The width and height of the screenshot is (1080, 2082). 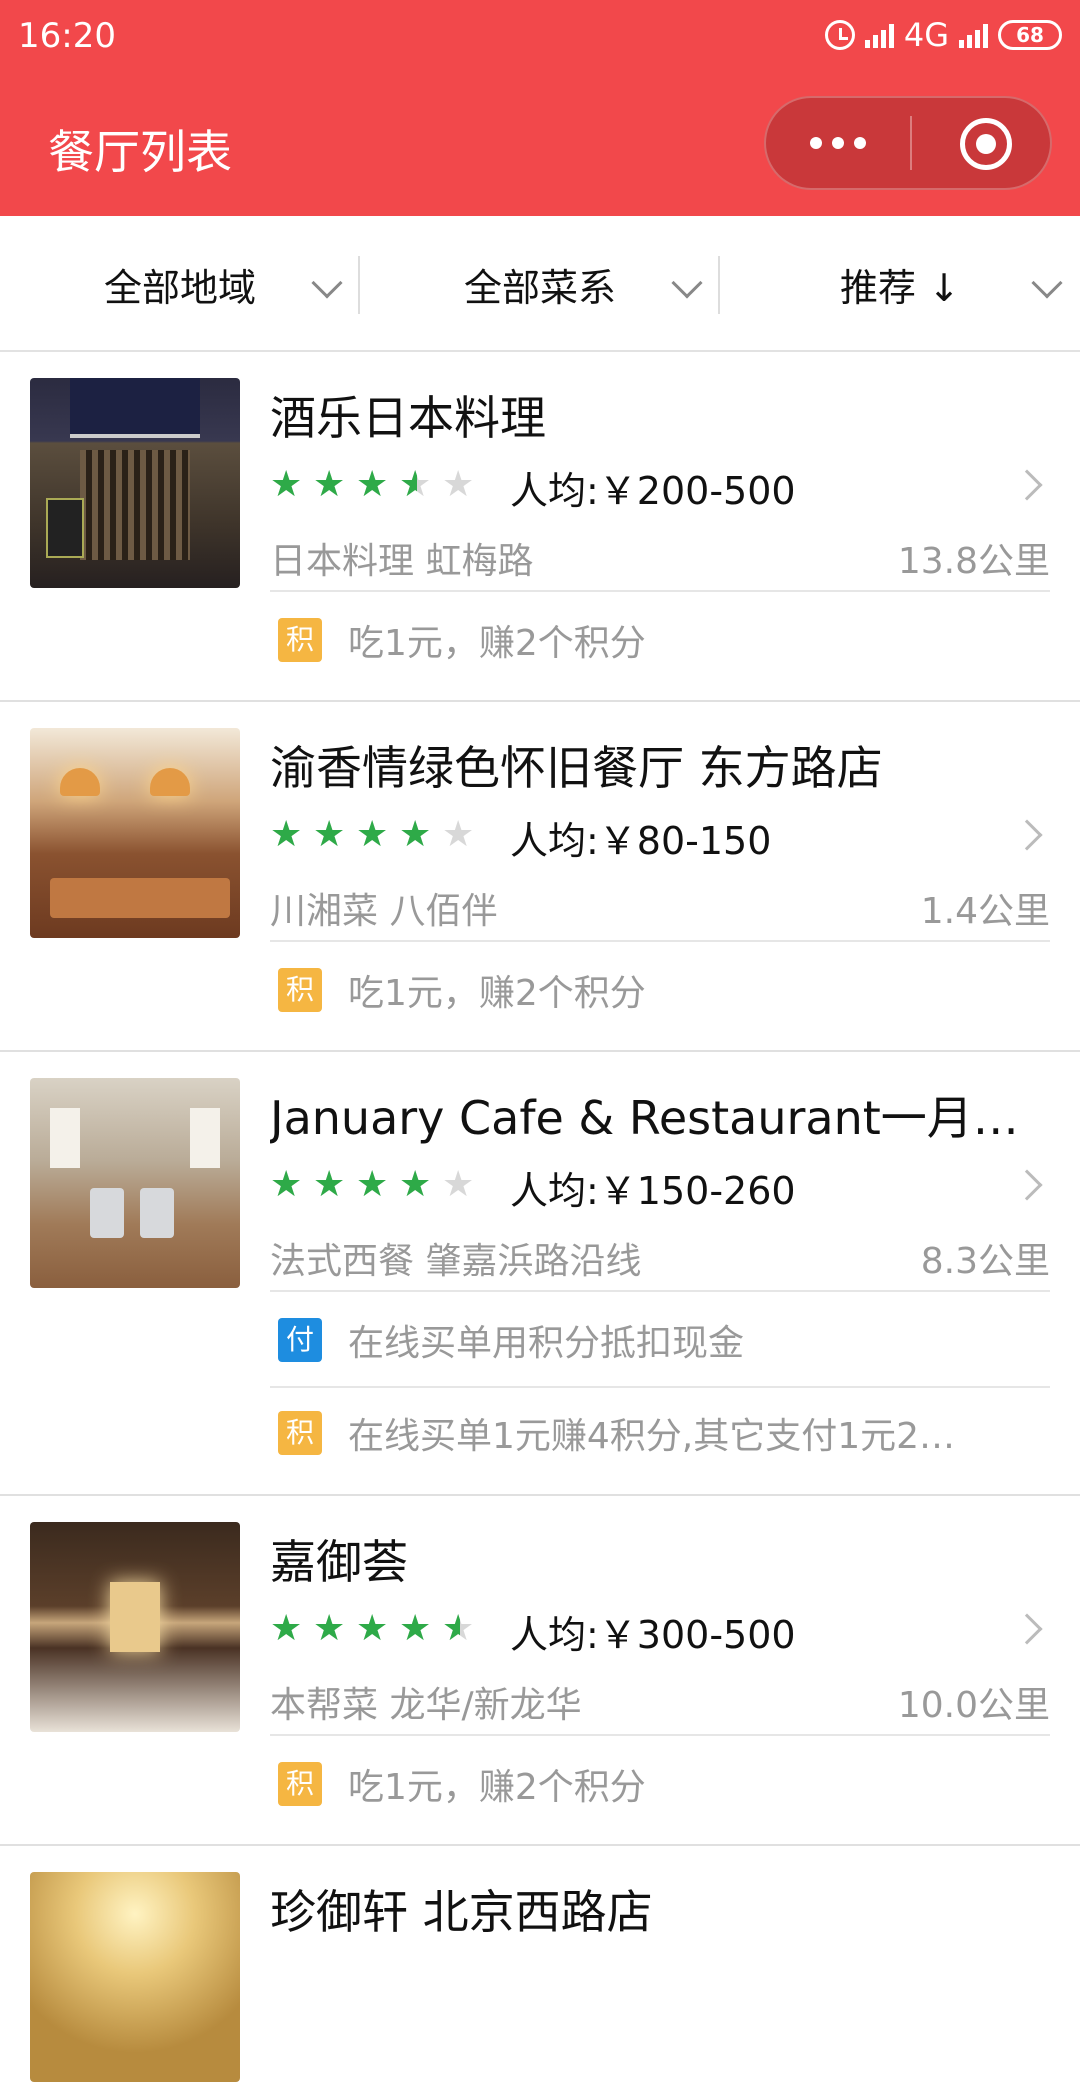 I want to click on restaurant-meta: 法式西餐 肇嘉浜路沿线 8.3公里, so click(x=660, y=1262).